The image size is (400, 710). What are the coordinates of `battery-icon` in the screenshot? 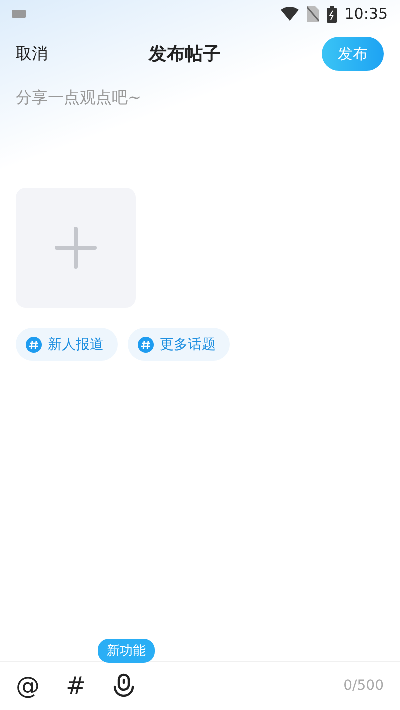 It's located at (331, 14).